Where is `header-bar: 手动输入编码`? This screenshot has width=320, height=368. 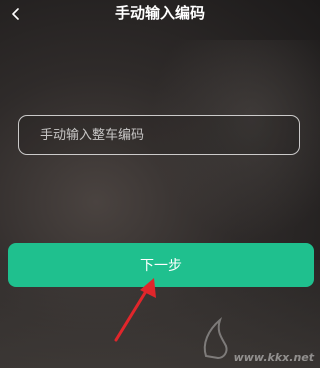
header-bar: 手动输入编码 is located at coordinates (160, 14).